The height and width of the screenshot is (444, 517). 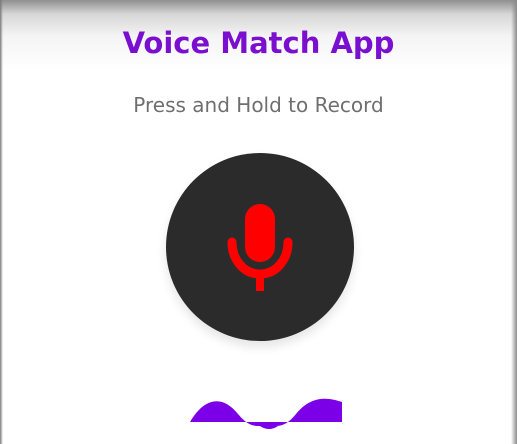 I want to click on right-edge-shadow, so click(x=514, y=222).